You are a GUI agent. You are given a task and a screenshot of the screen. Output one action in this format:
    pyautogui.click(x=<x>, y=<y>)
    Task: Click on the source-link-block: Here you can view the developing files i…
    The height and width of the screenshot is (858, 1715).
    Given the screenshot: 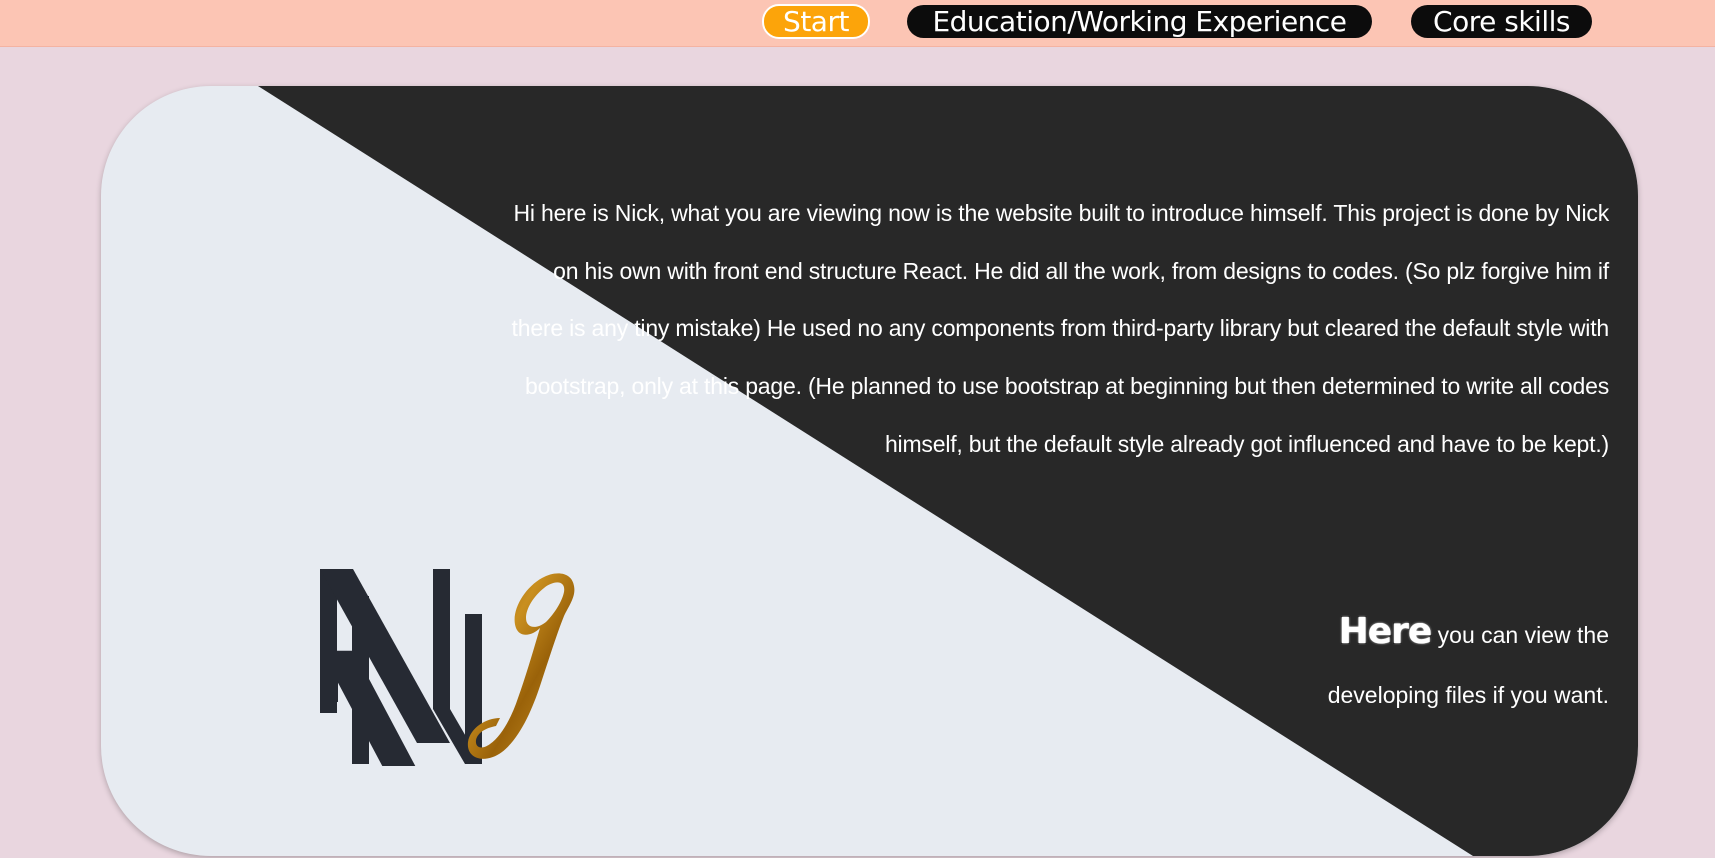 What is the action you would take?
    pyautogui.click(x=1359, y=658)
    